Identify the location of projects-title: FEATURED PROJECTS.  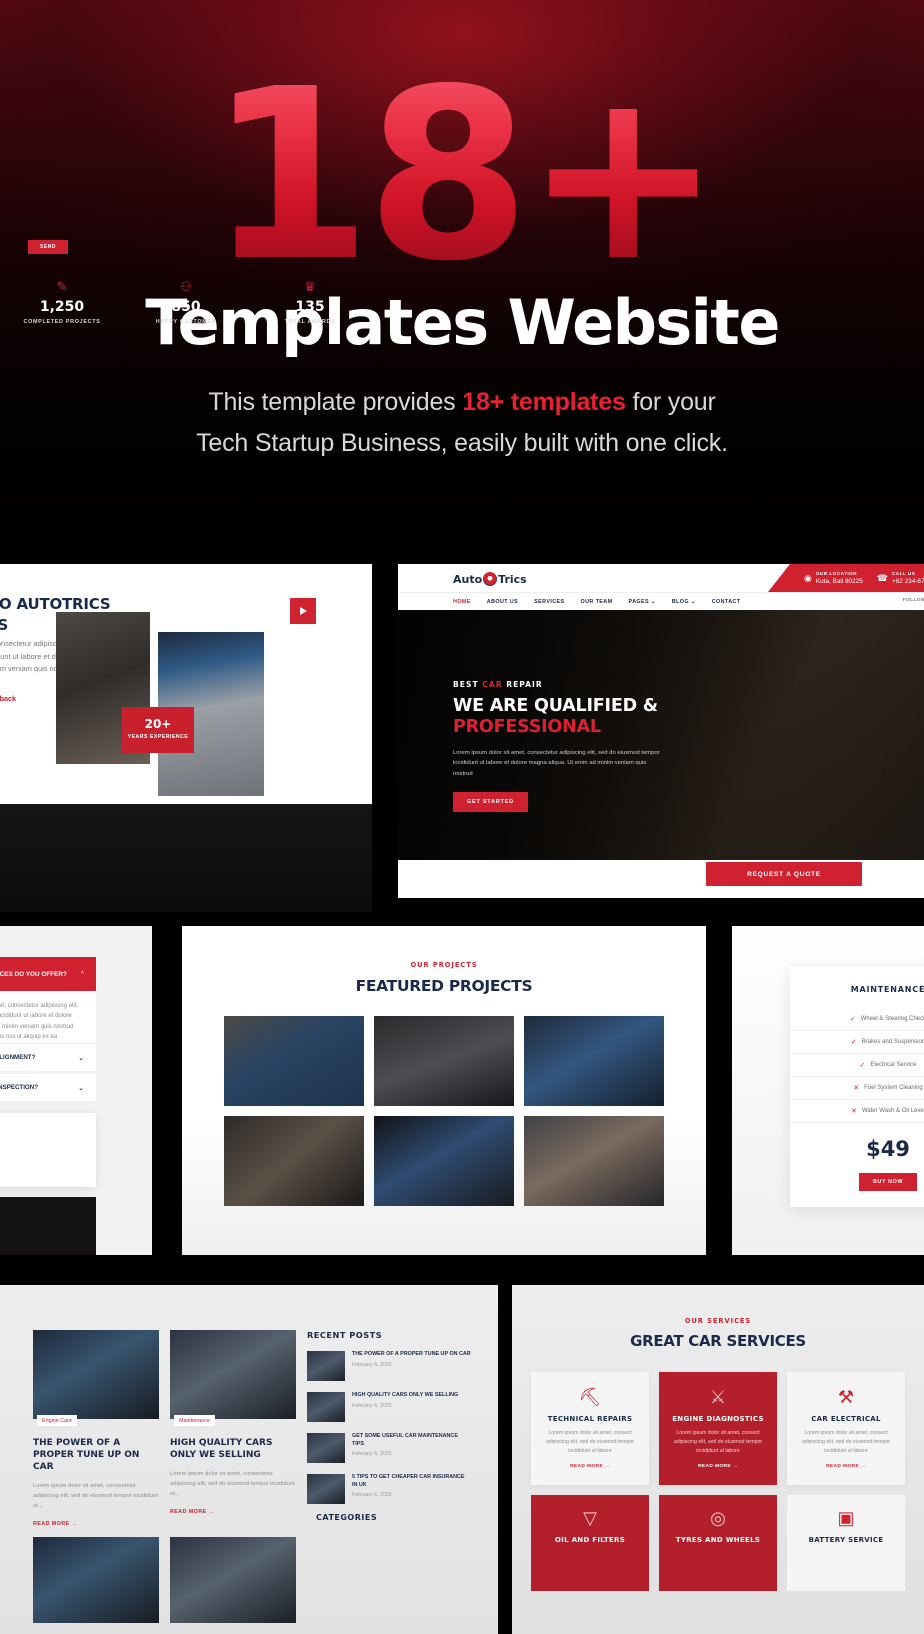
(444, 986).